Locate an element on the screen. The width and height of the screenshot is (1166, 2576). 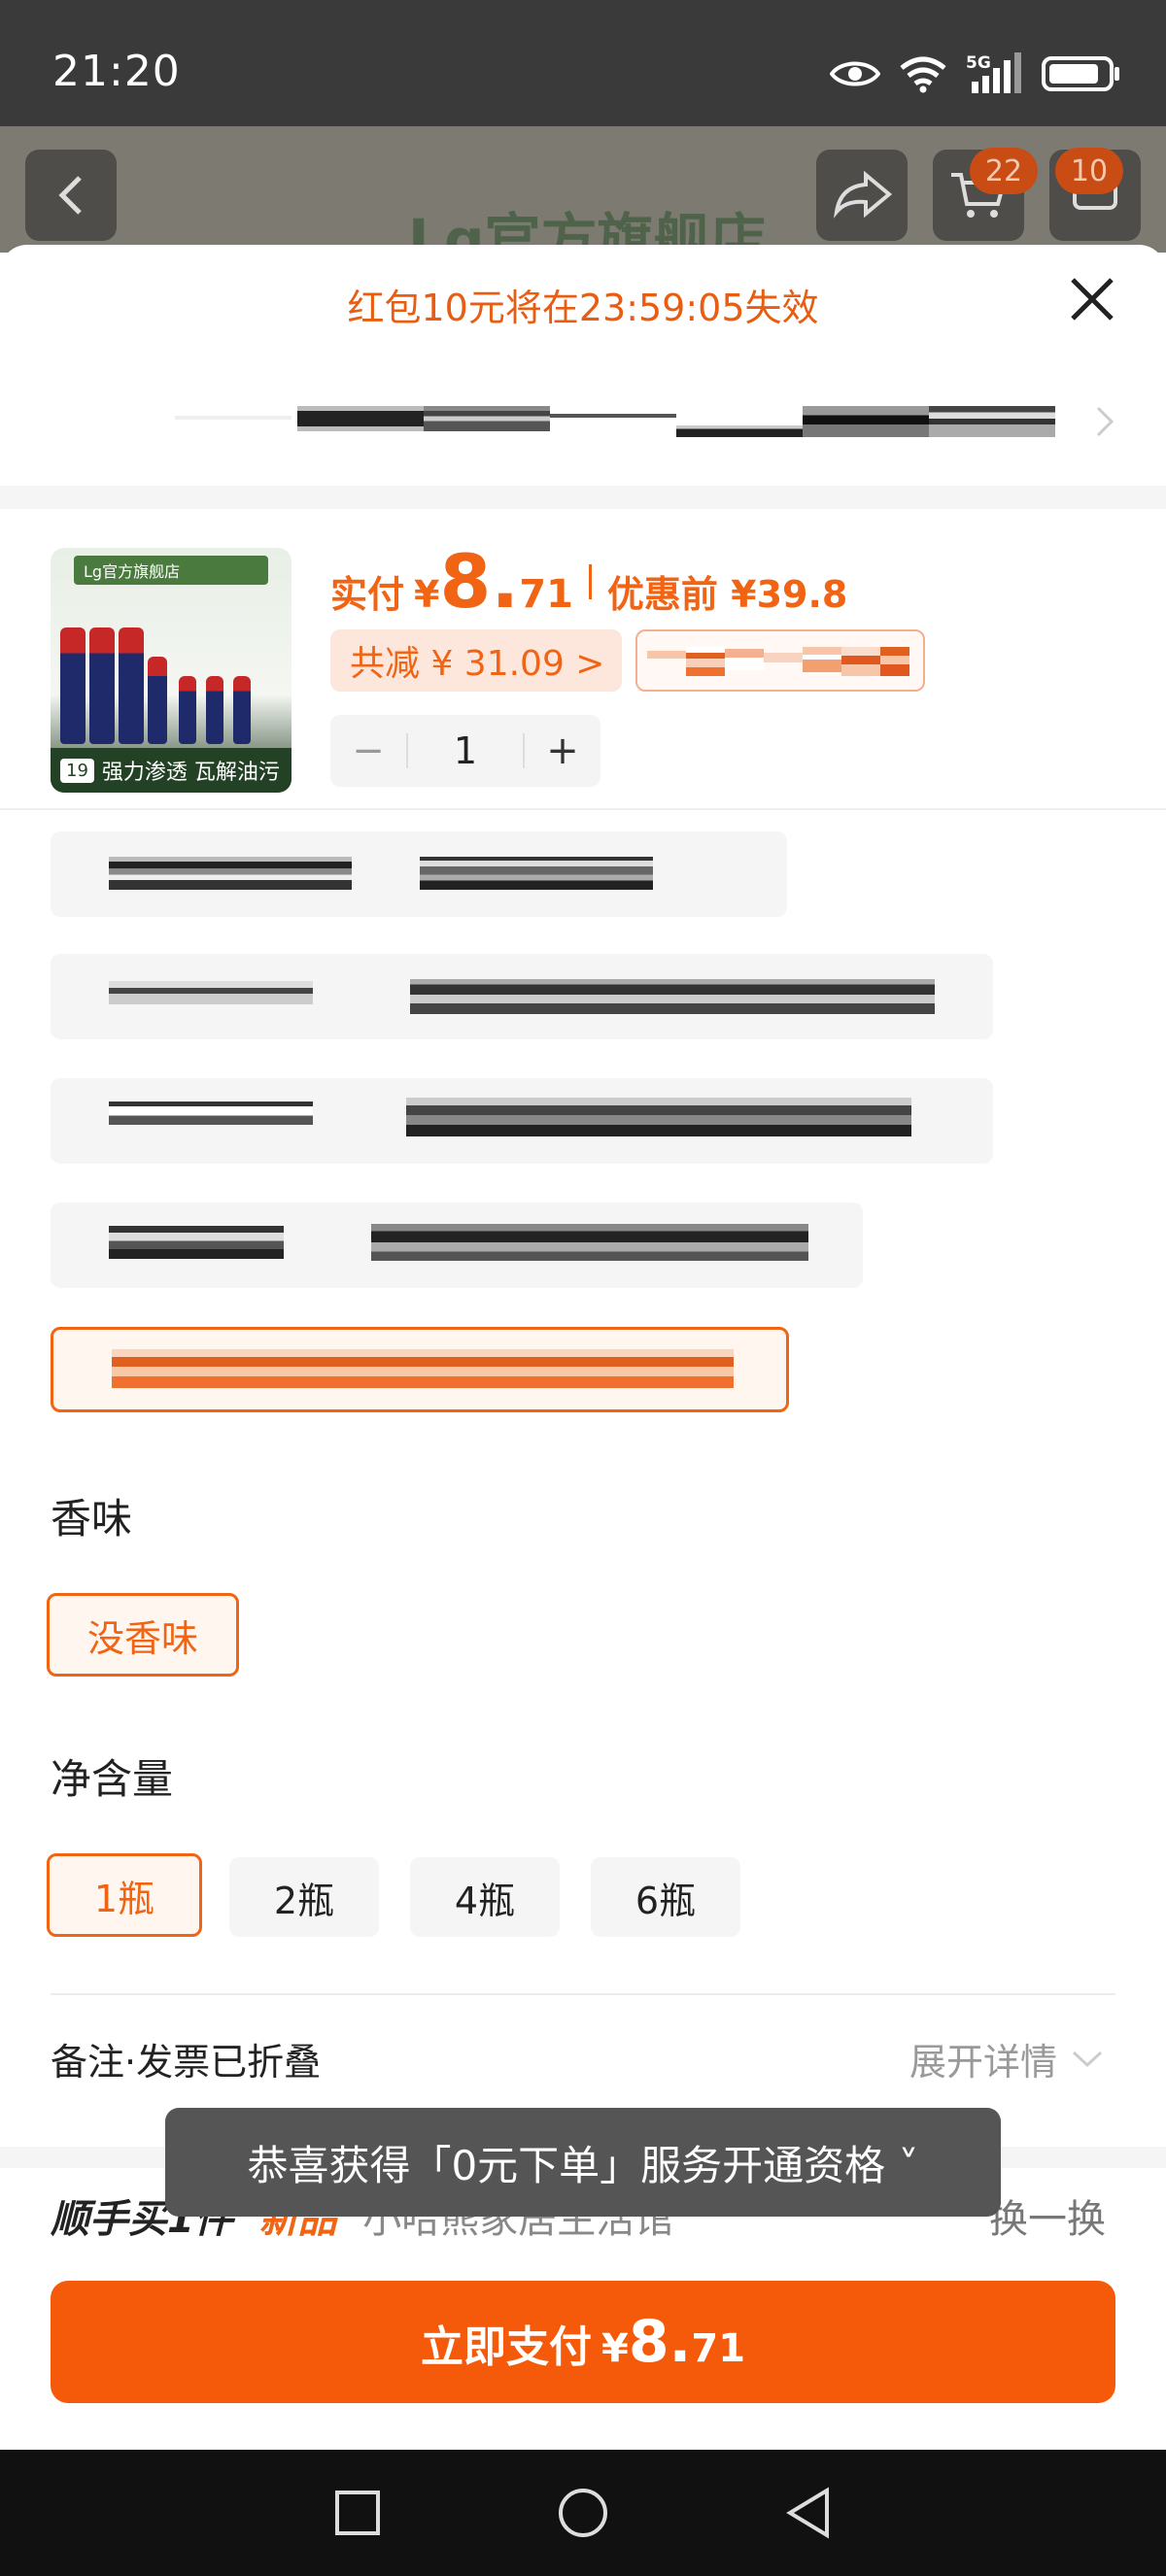
remark-label: 备注·发票已折叠 is located at coordinates (186, 2062).